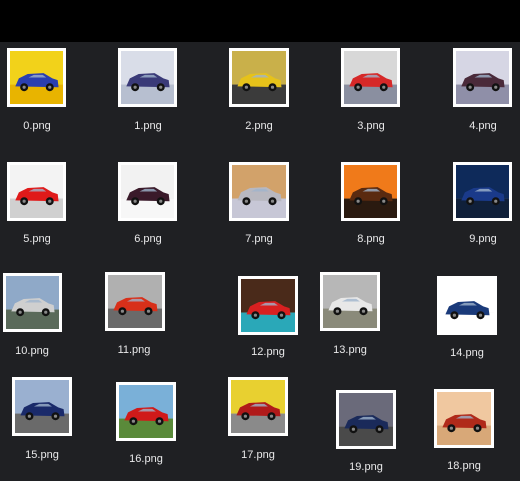 The height and width of the screenshot is (481, 520). I want to click on file-name-label: 0.png, so click(37, 126).